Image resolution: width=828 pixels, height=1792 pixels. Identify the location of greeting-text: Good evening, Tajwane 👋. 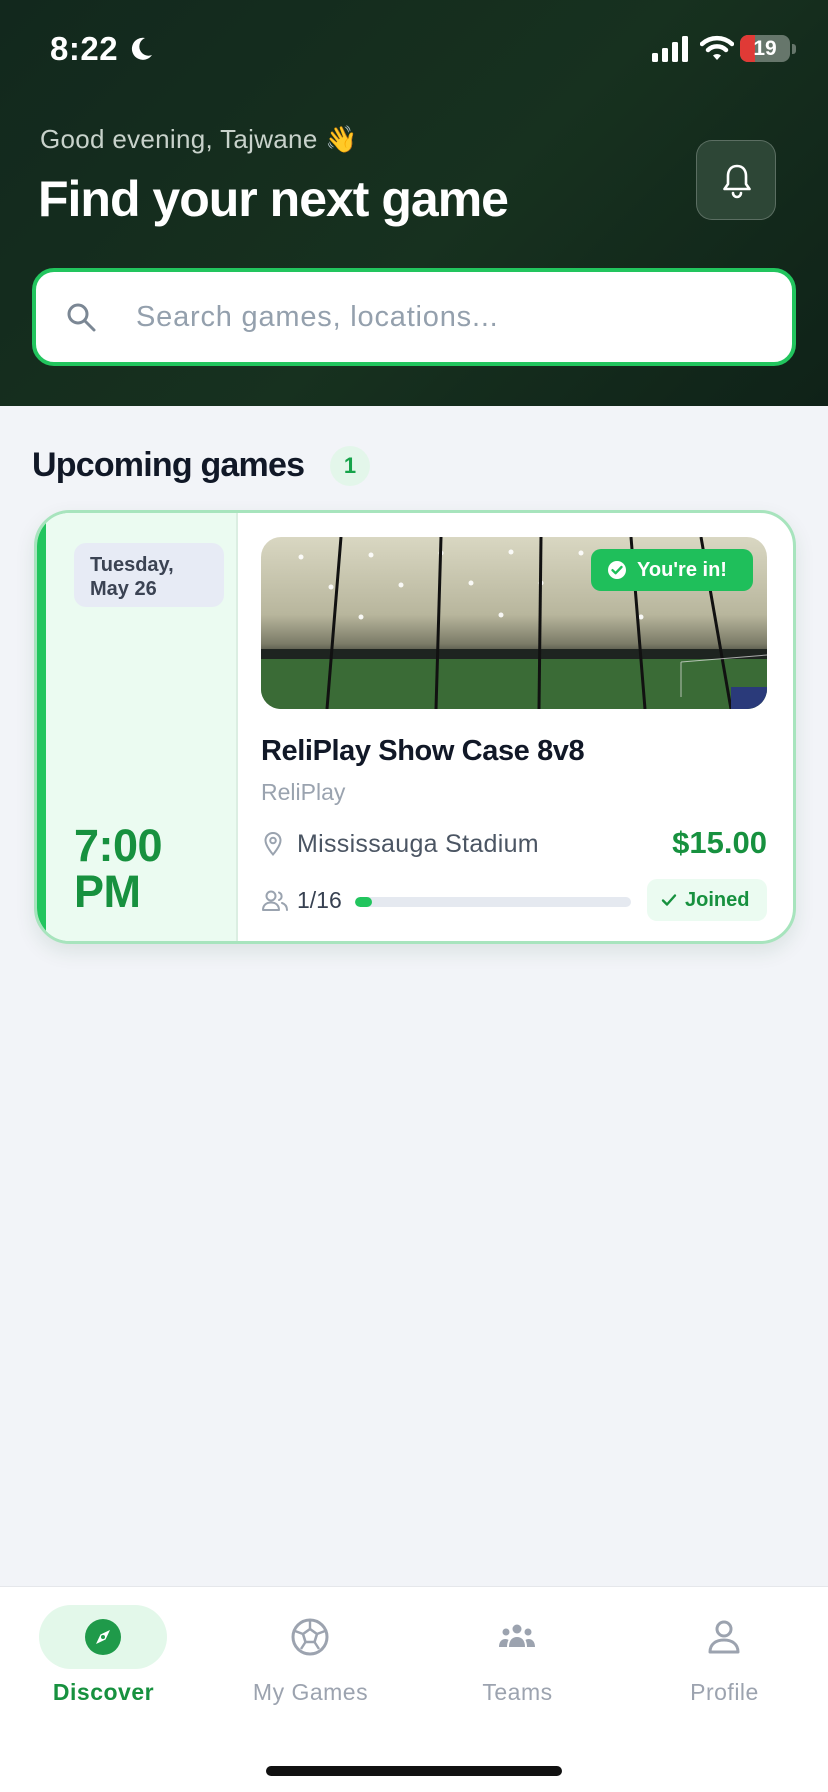
(199, 139).